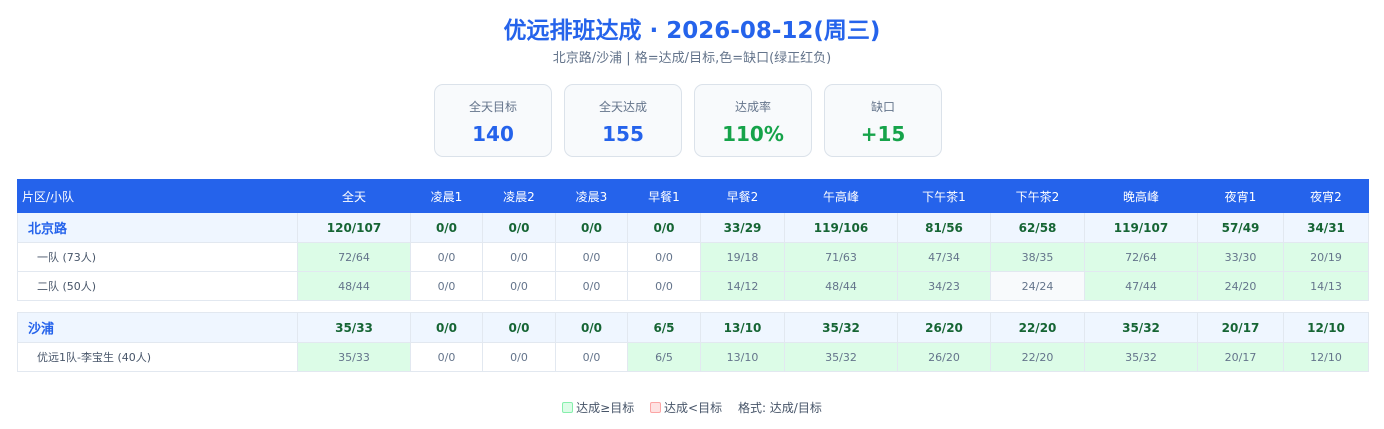  Describe the element at coordinates (157, 196) in the screenshot. I see `column-header: 片区/小队` at that location.